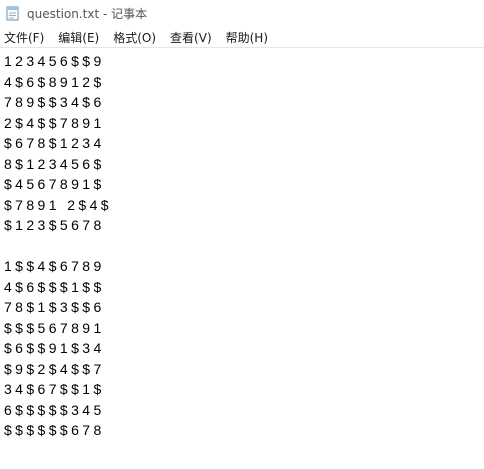 This screenshot has width=484, height=469. Describe the element at coordinates (194, 37) in the screenshot. I see `menu-view: 查看(V)` at that location.